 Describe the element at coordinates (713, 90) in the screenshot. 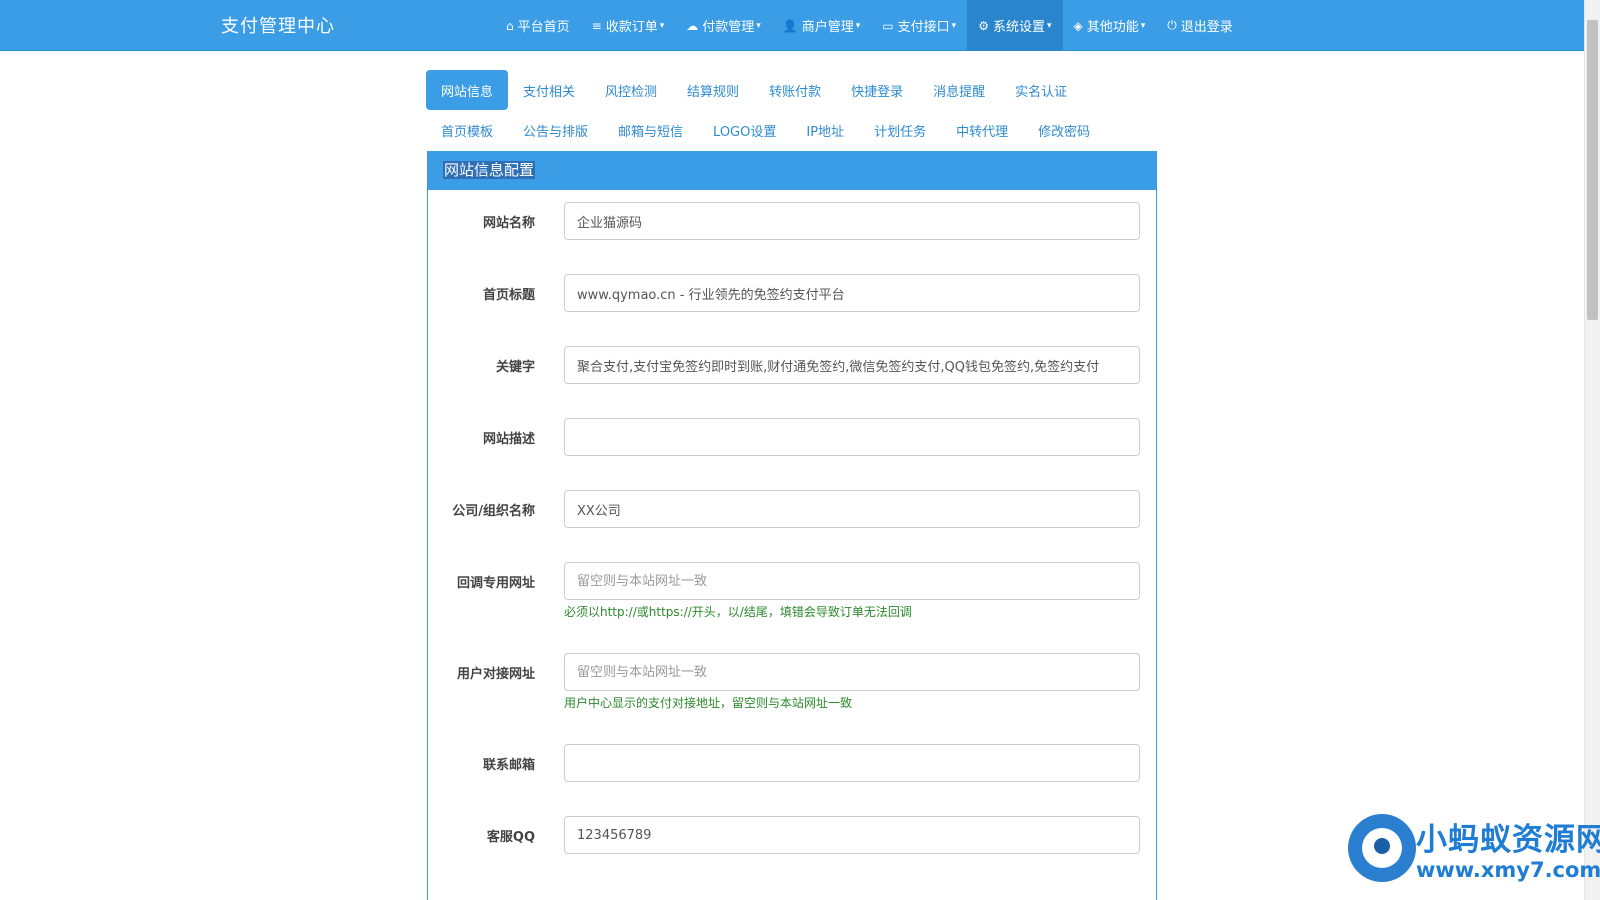

I see `tab-row1-3: 结算规则` at that location.